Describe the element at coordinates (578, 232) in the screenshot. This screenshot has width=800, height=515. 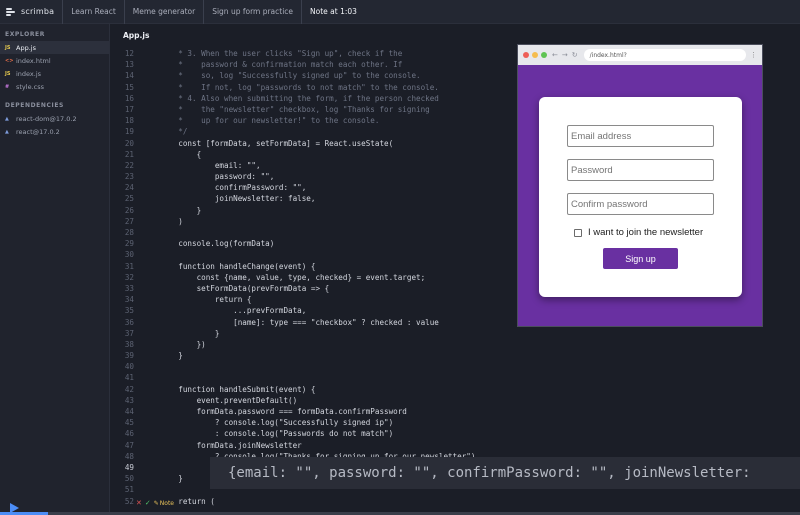
I see `newsletter-checkbox` at that location.